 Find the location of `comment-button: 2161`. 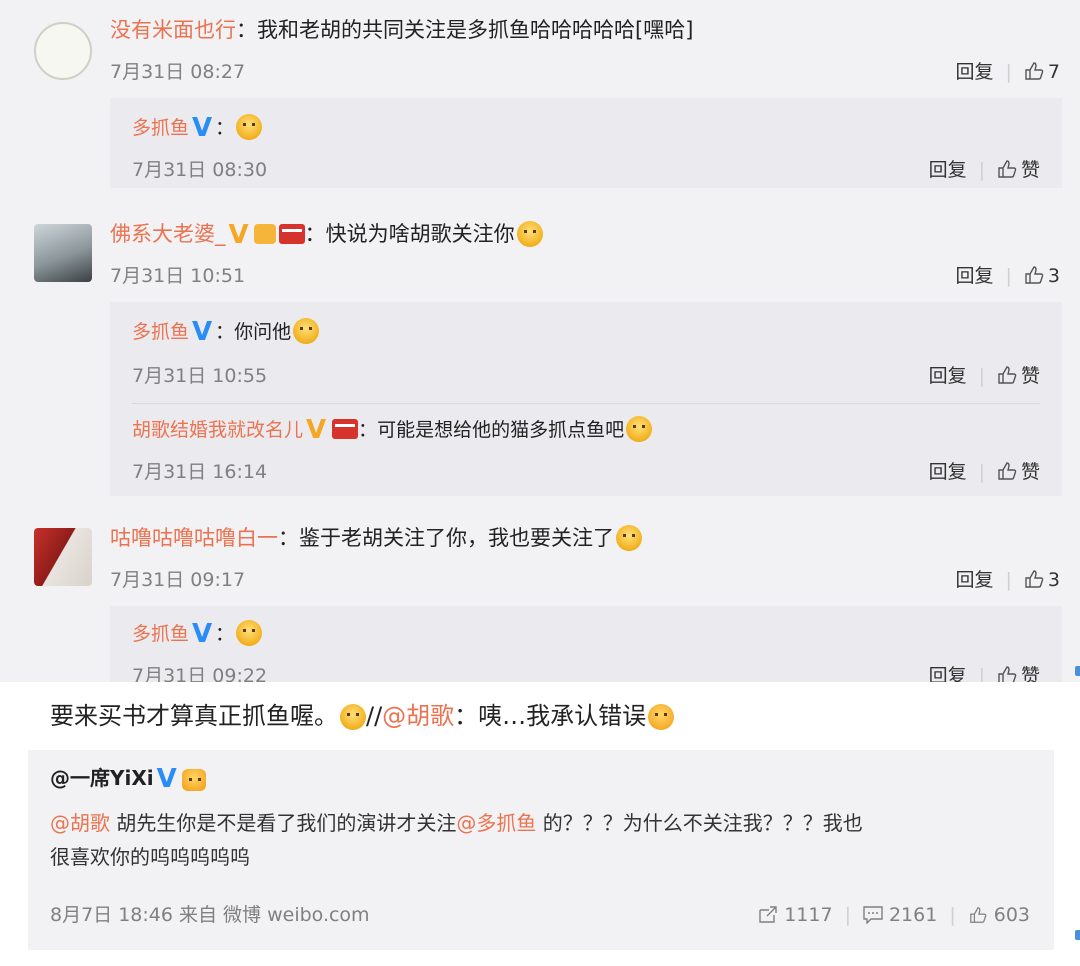

comment-button: 2161 is located at coordinates (900, 915).